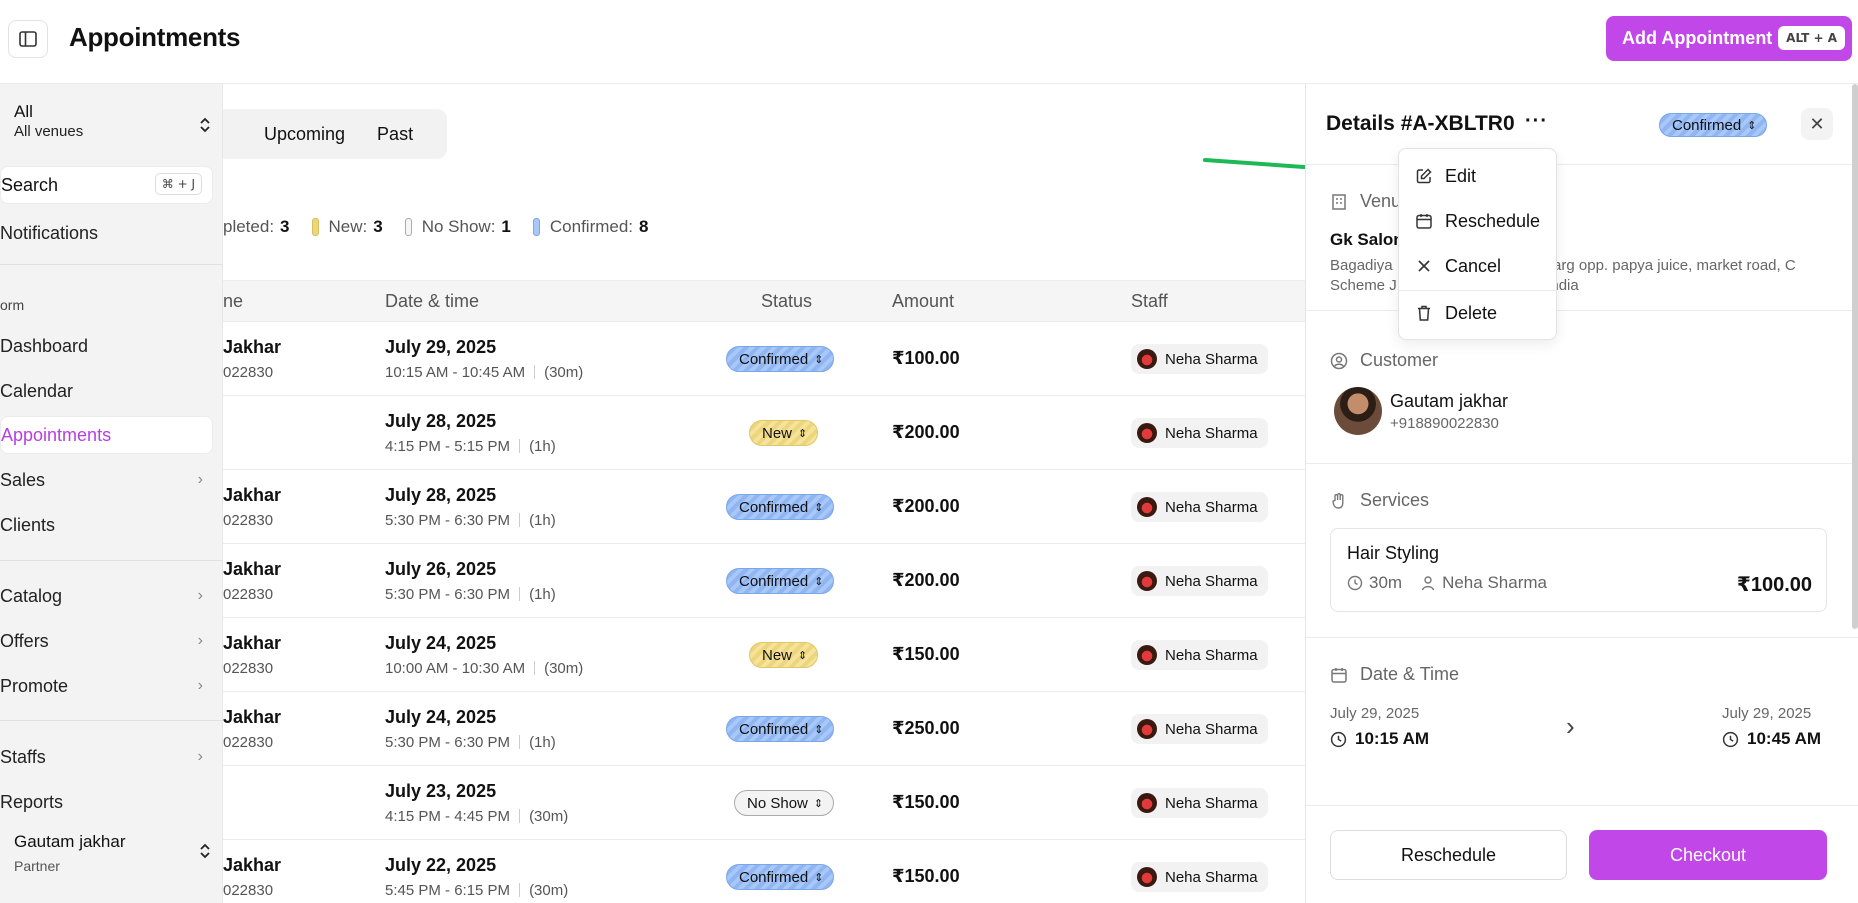 The image size is (1858, 903). Describe the element at coordinates (1424, 266) in the screenshot. I see `x-icon` at that location.